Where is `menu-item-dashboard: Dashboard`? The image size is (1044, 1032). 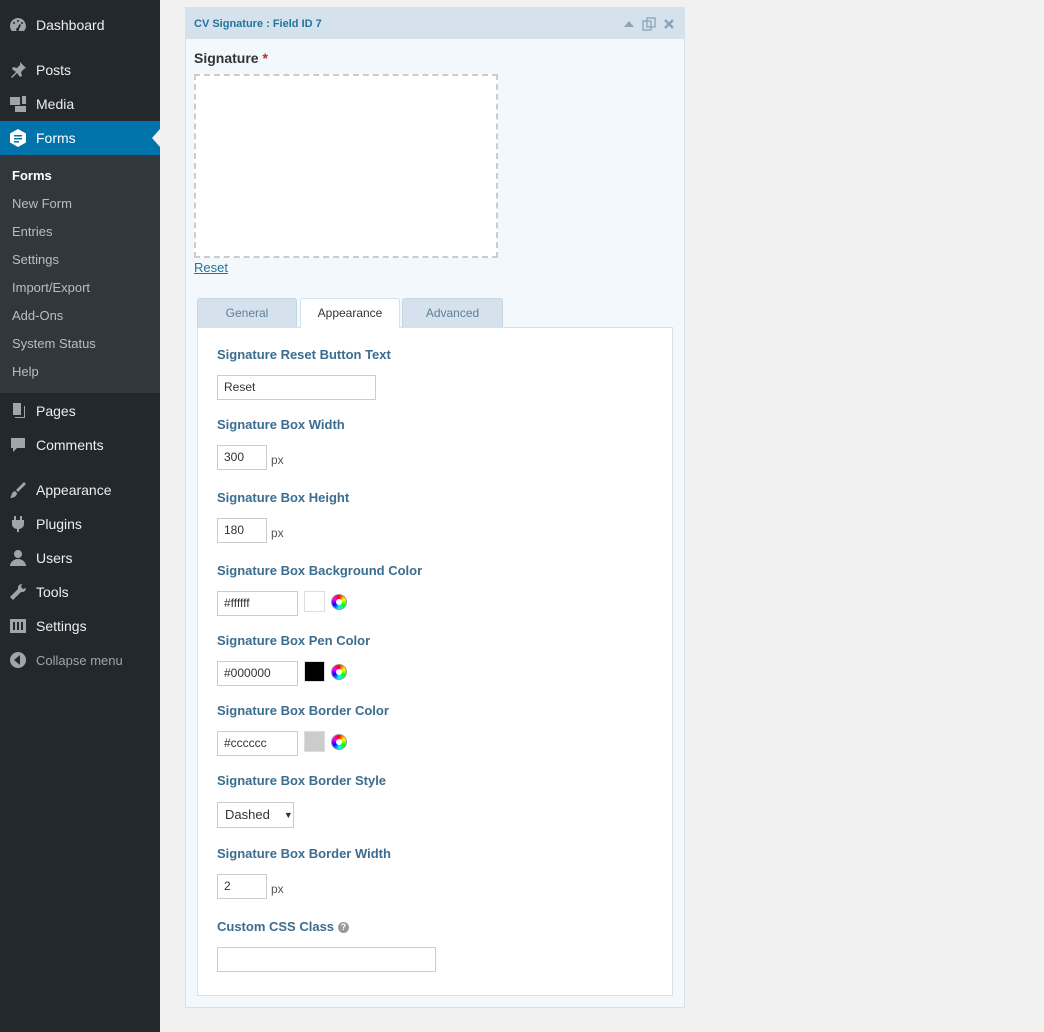 menu-item-dashboard: Dashboard is located at coordinates (80, 25).